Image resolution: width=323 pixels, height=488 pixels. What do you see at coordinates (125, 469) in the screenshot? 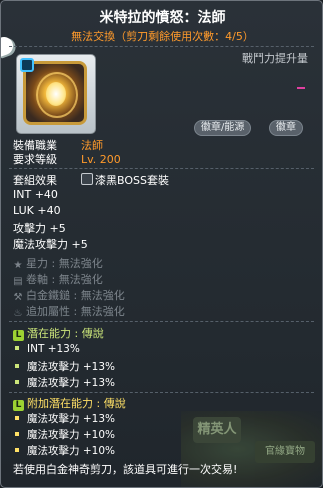
I see `trade-hint: 若使用白金神奇剪刀，該道具可進行一次交易!` at bounding box center [125, 469].